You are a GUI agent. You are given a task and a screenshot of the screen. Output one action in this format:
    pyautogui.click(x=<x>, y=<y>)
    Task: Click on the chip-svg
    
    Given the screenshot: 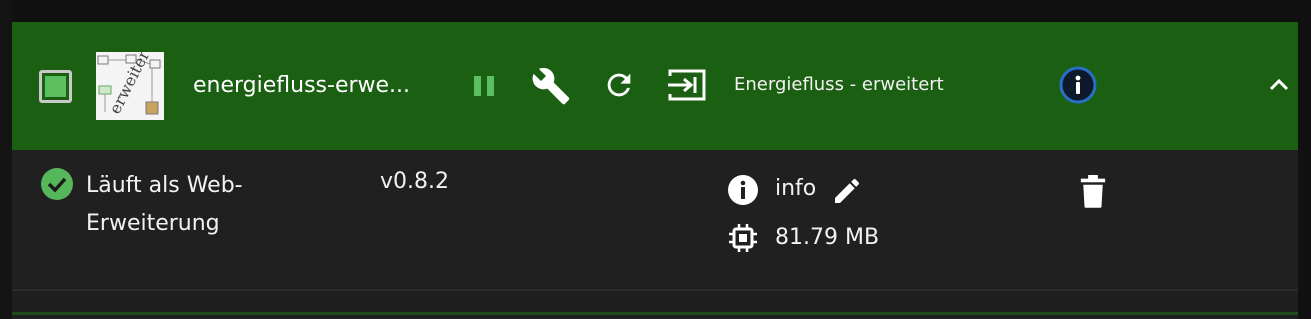 What is the action you would take?
    pyautogui.click(x=743, y=238)
    